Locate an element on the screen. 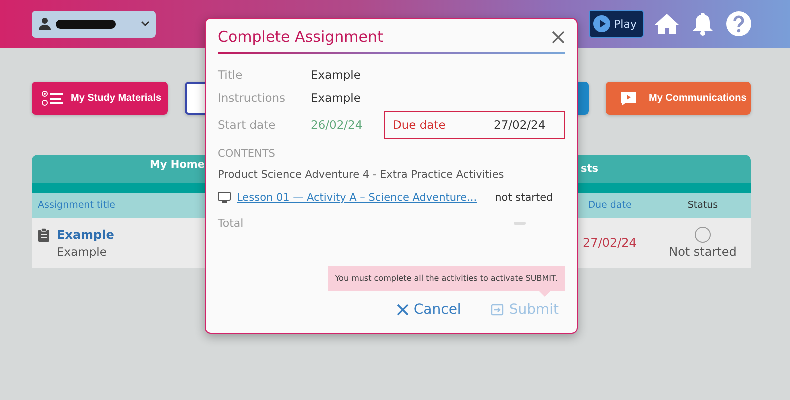 This screenshot has height=400, width=790. table-title: My Home is located at coordinates (176, 165).